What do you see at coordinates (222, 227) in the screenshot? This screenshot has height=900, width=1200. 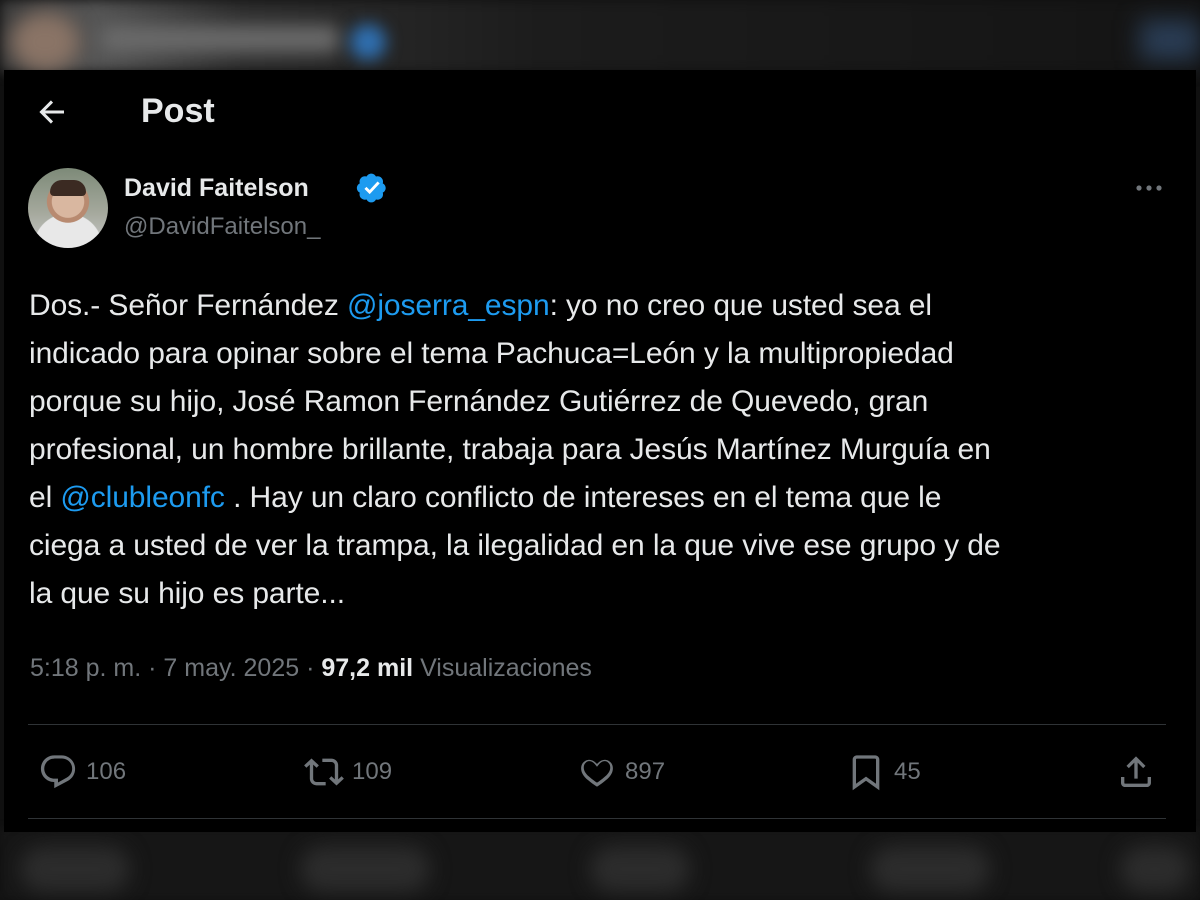 I see `author-handle: @DavidFaitelson_` at bounding box center [222, 227].